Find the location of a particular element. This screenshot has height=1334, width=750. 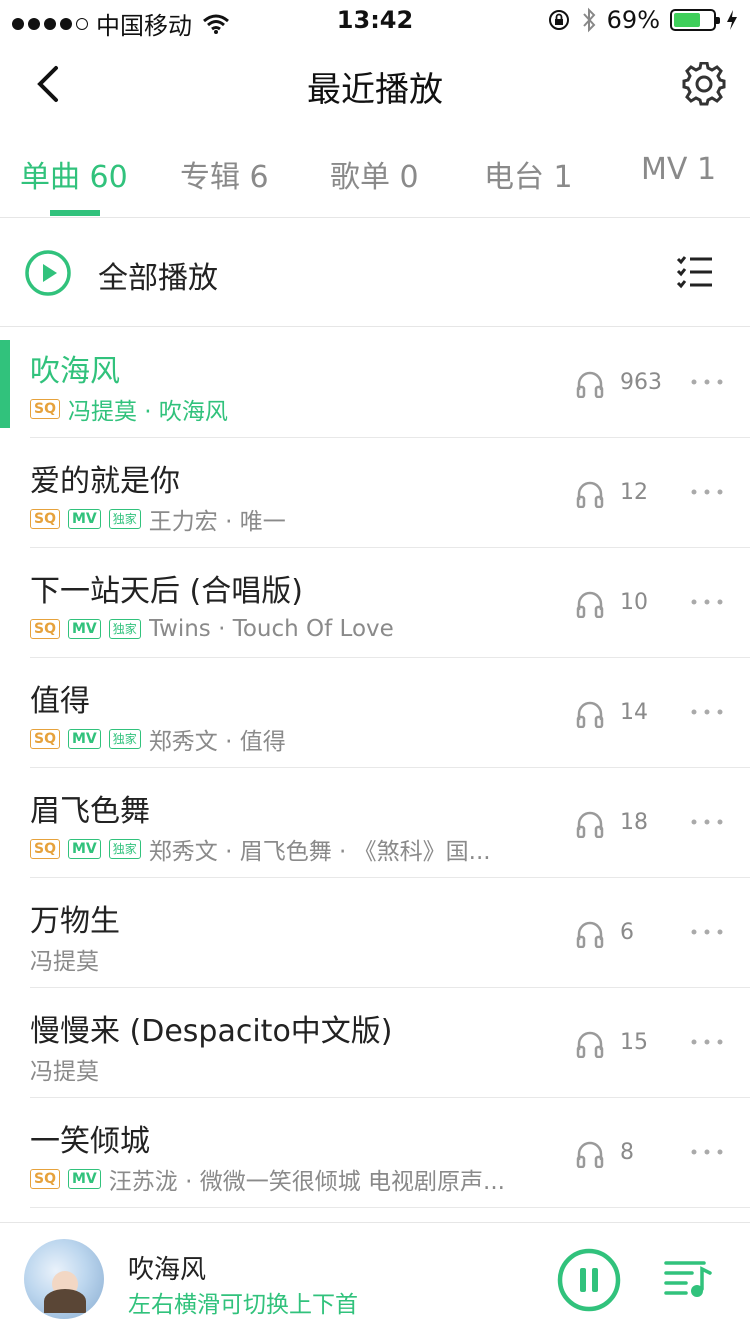

category-tabs: 单曲 60 专辑 6 歌单 0 电台 1 MV 1 is located at coordinates (375, 173).